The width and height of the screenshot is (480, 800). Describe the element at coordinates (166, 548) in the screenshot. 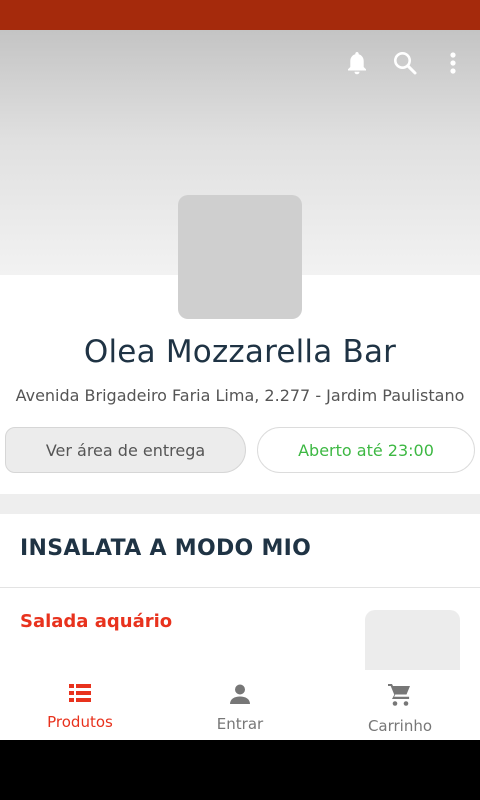

I see `category-title: INSALATA A MODO MIO` at that location.